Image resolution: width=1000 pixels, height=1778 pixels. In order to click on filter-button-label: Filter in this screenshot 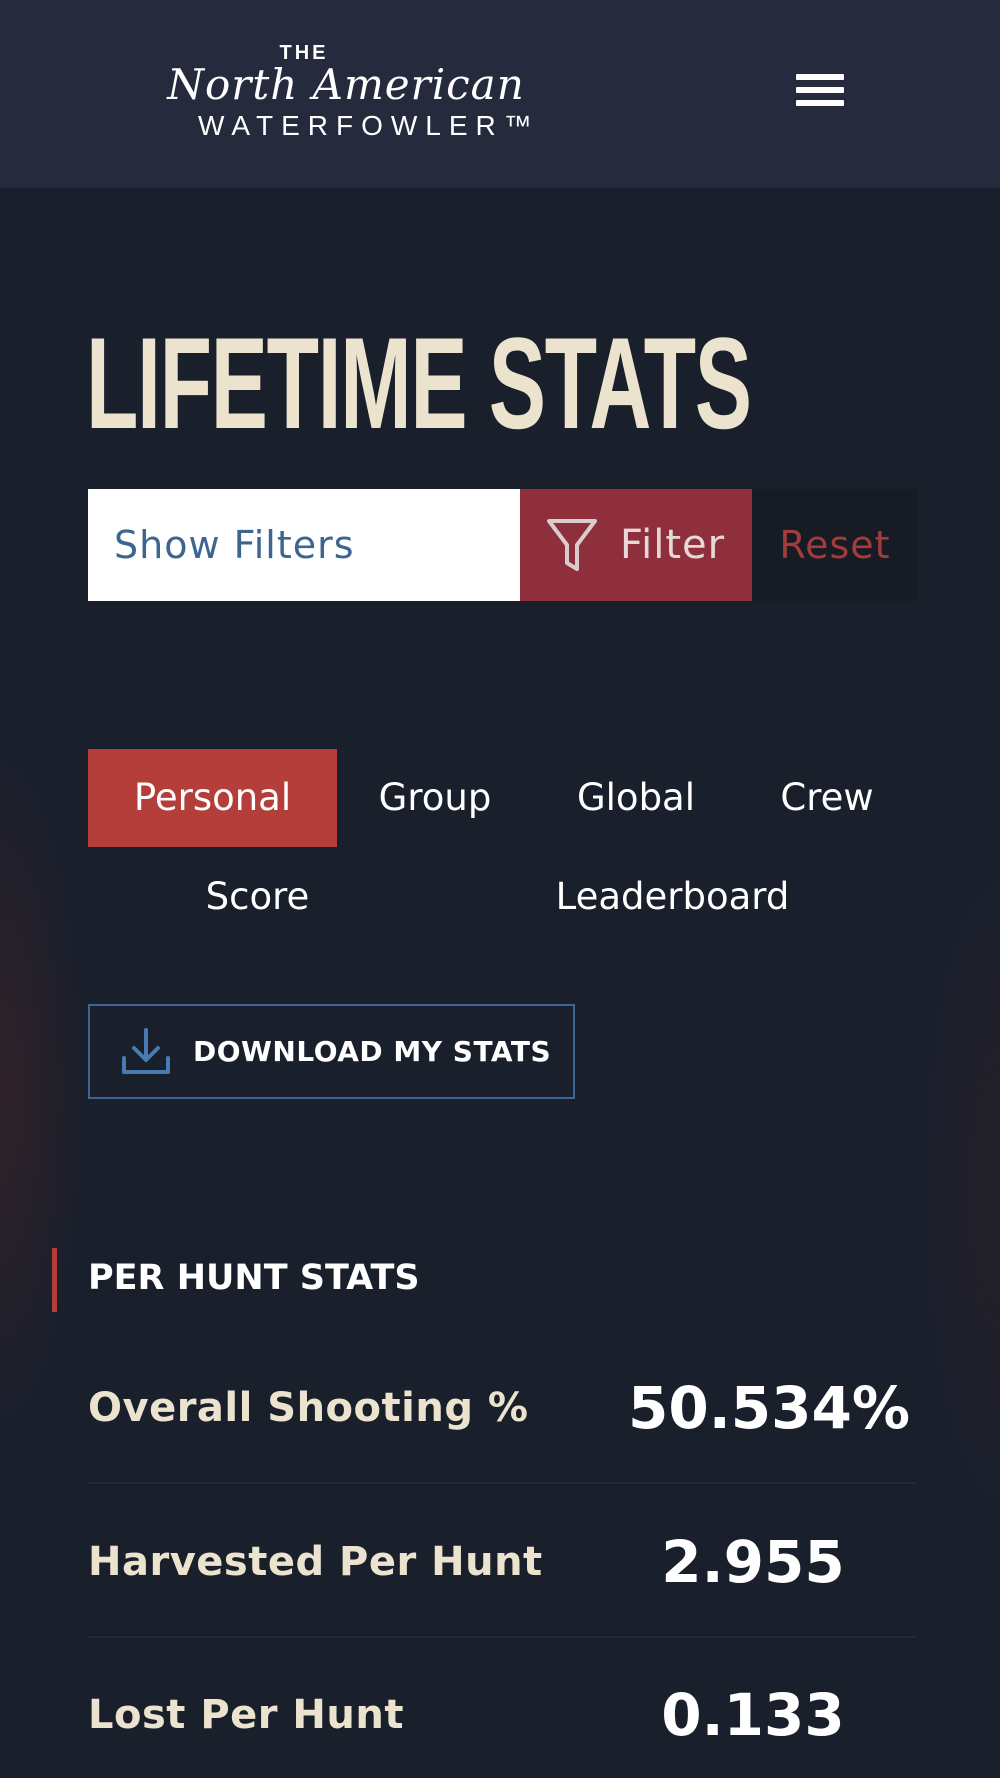, I will do `click(673, 545)`.